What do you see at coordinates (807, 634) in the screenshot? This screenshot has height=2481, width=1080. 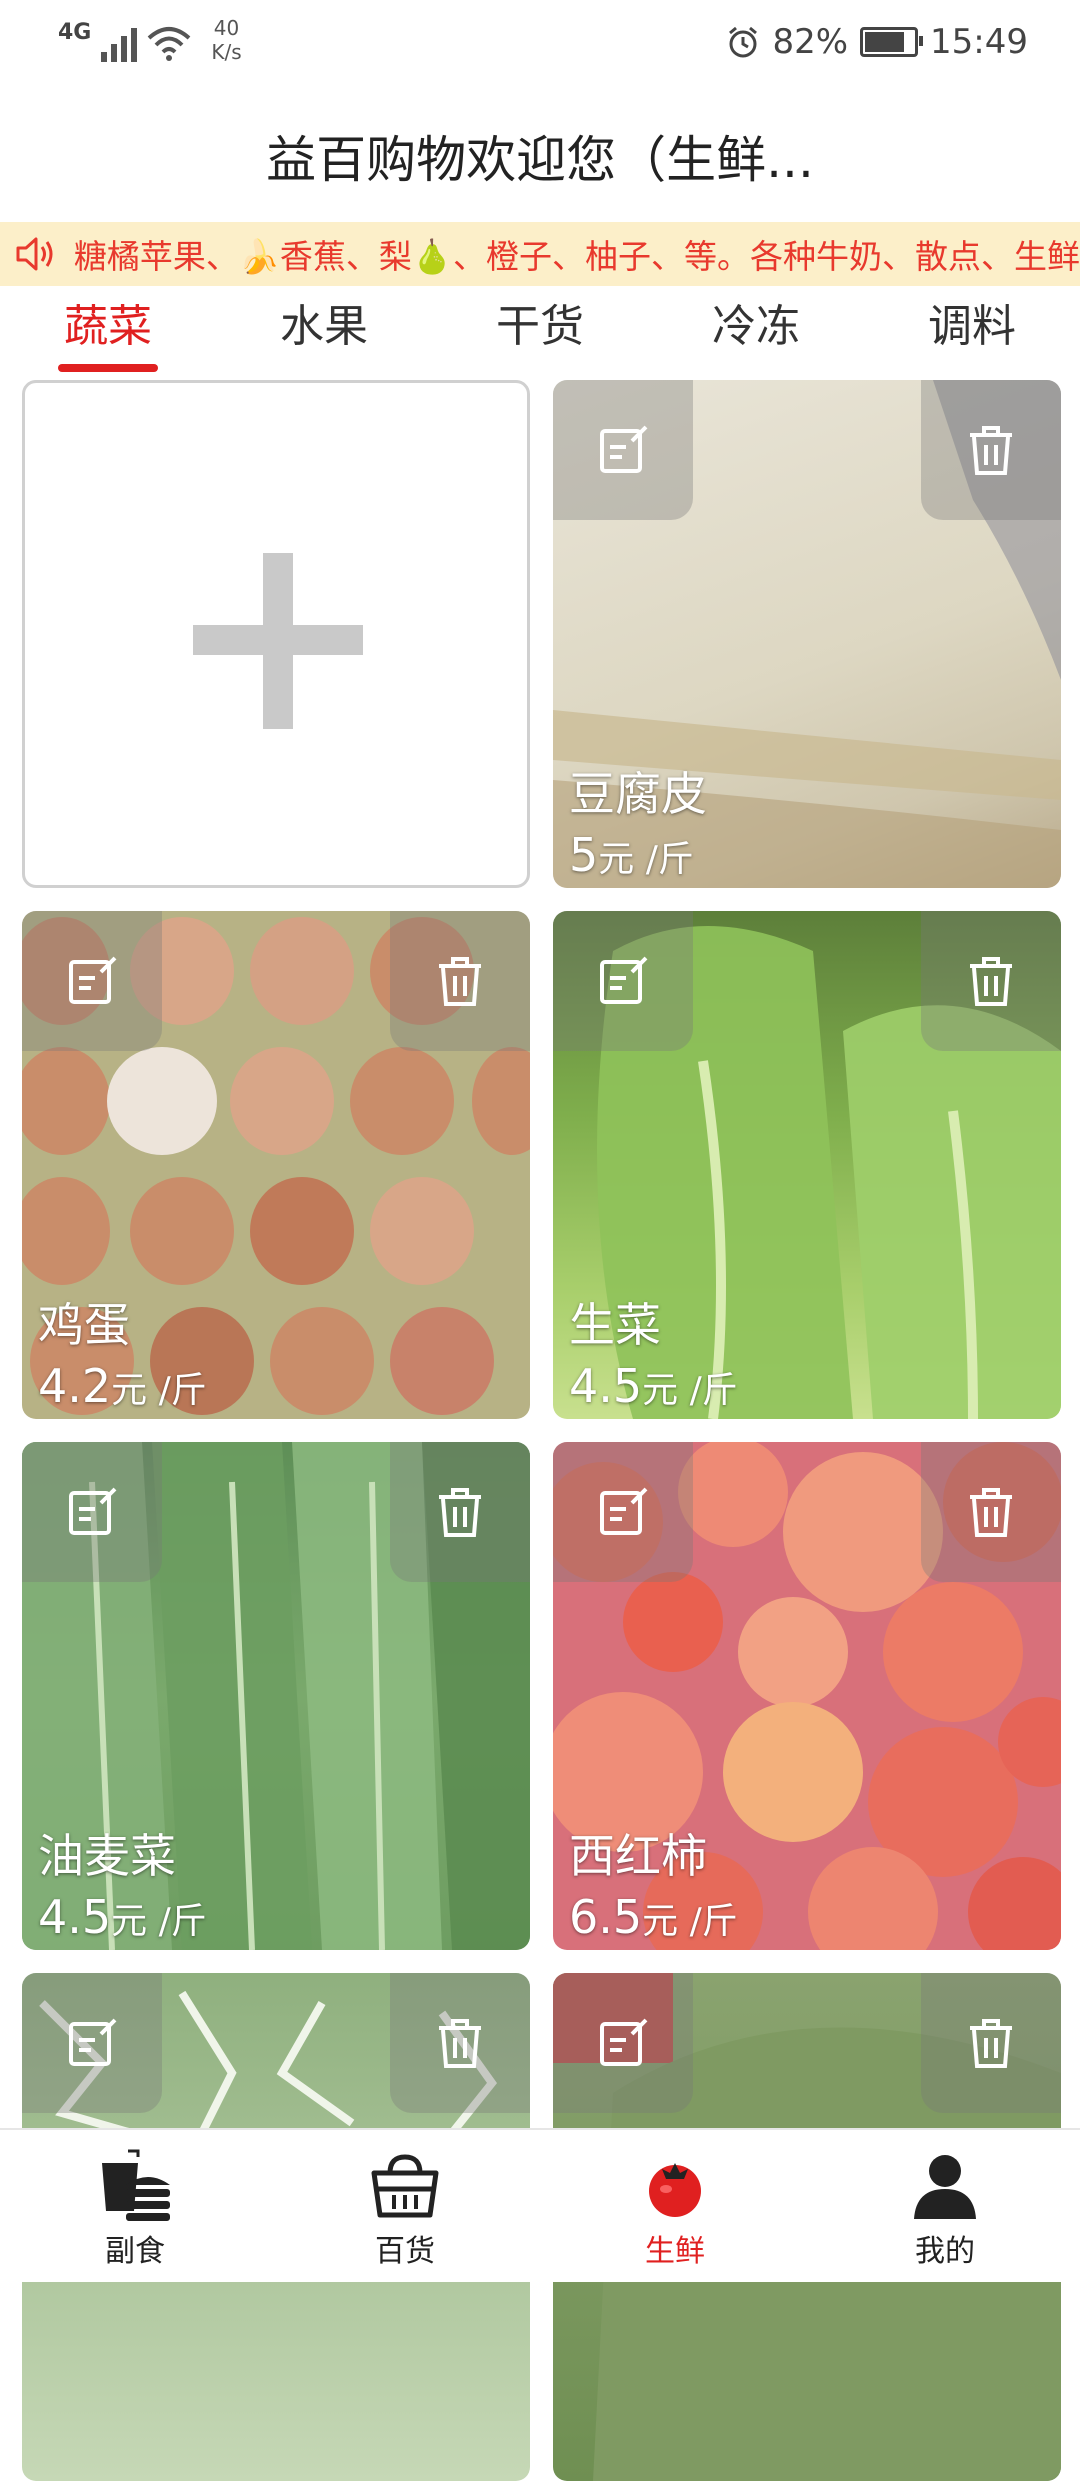 I see `product-card: 豆腐皮 5元 /斤` at bounding box center [807, 634].